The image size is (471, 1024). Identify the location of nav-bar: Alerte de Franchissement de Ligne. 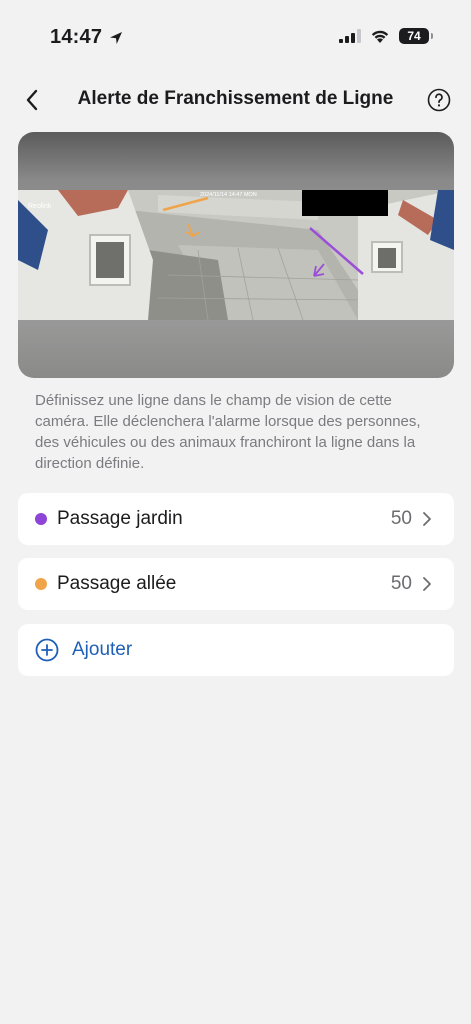
(235, 100).